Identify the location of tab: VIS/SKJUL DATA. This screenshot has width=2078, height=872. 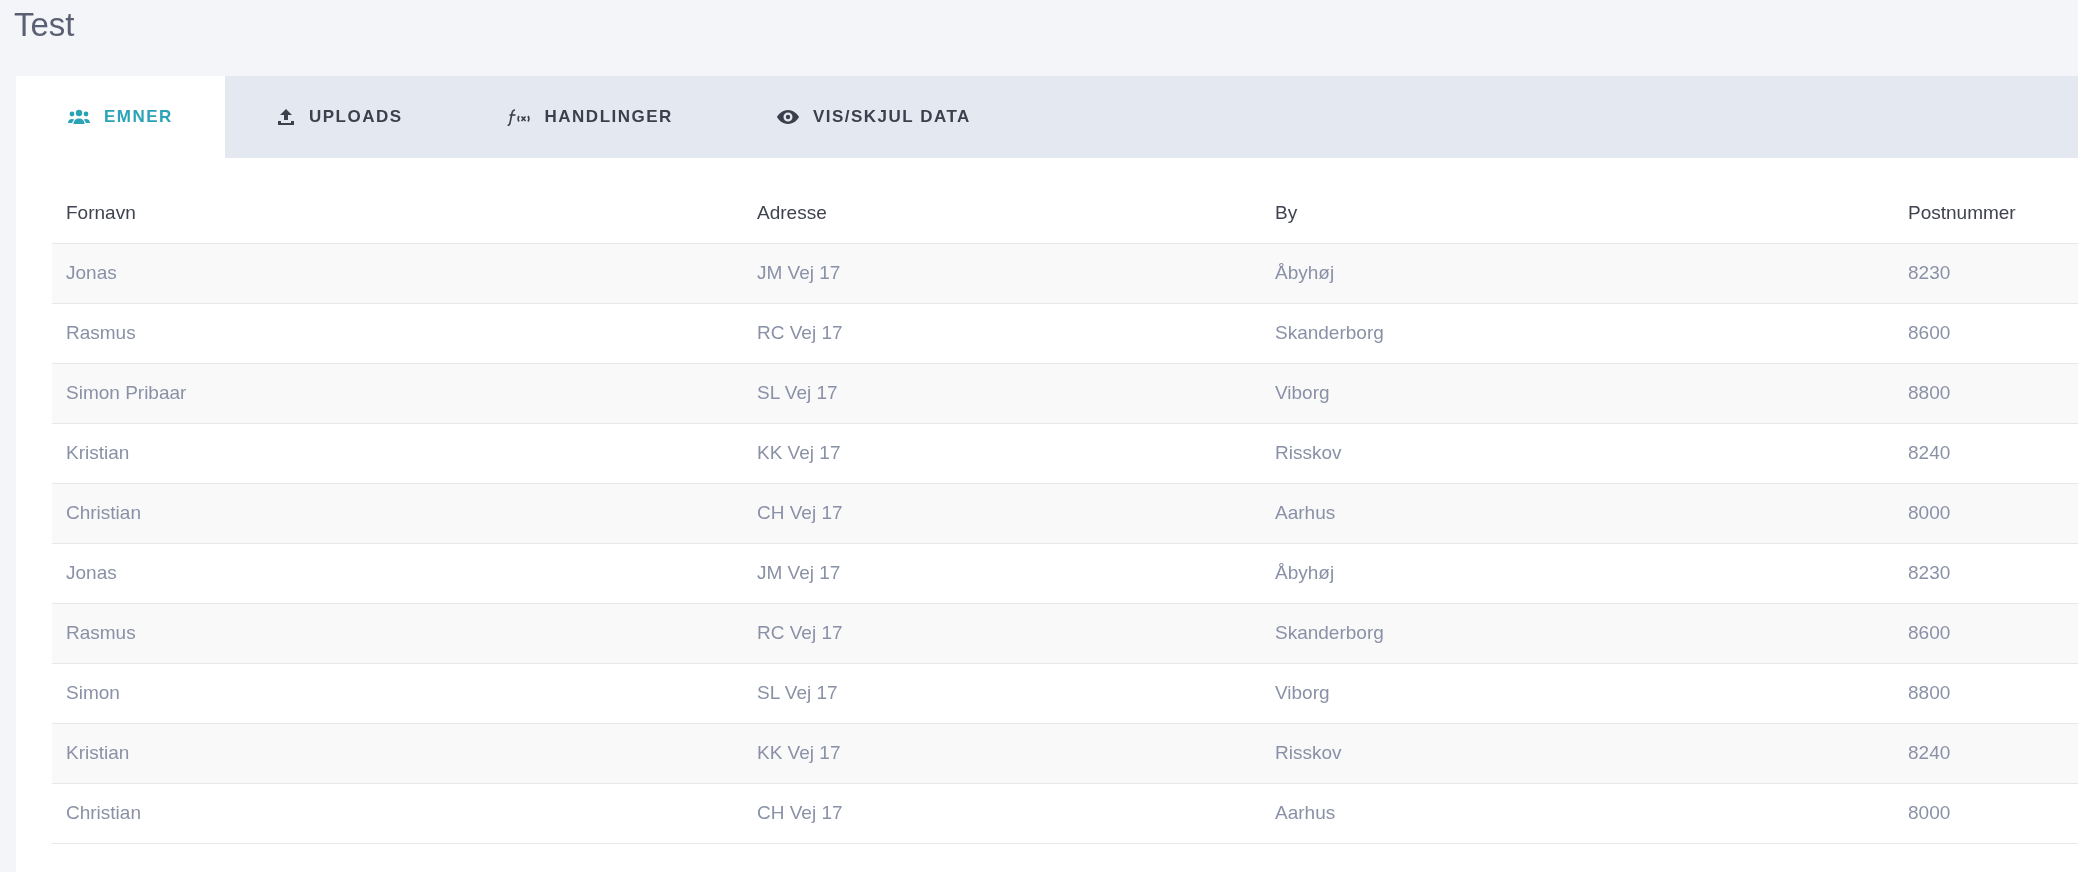
(873, 117).